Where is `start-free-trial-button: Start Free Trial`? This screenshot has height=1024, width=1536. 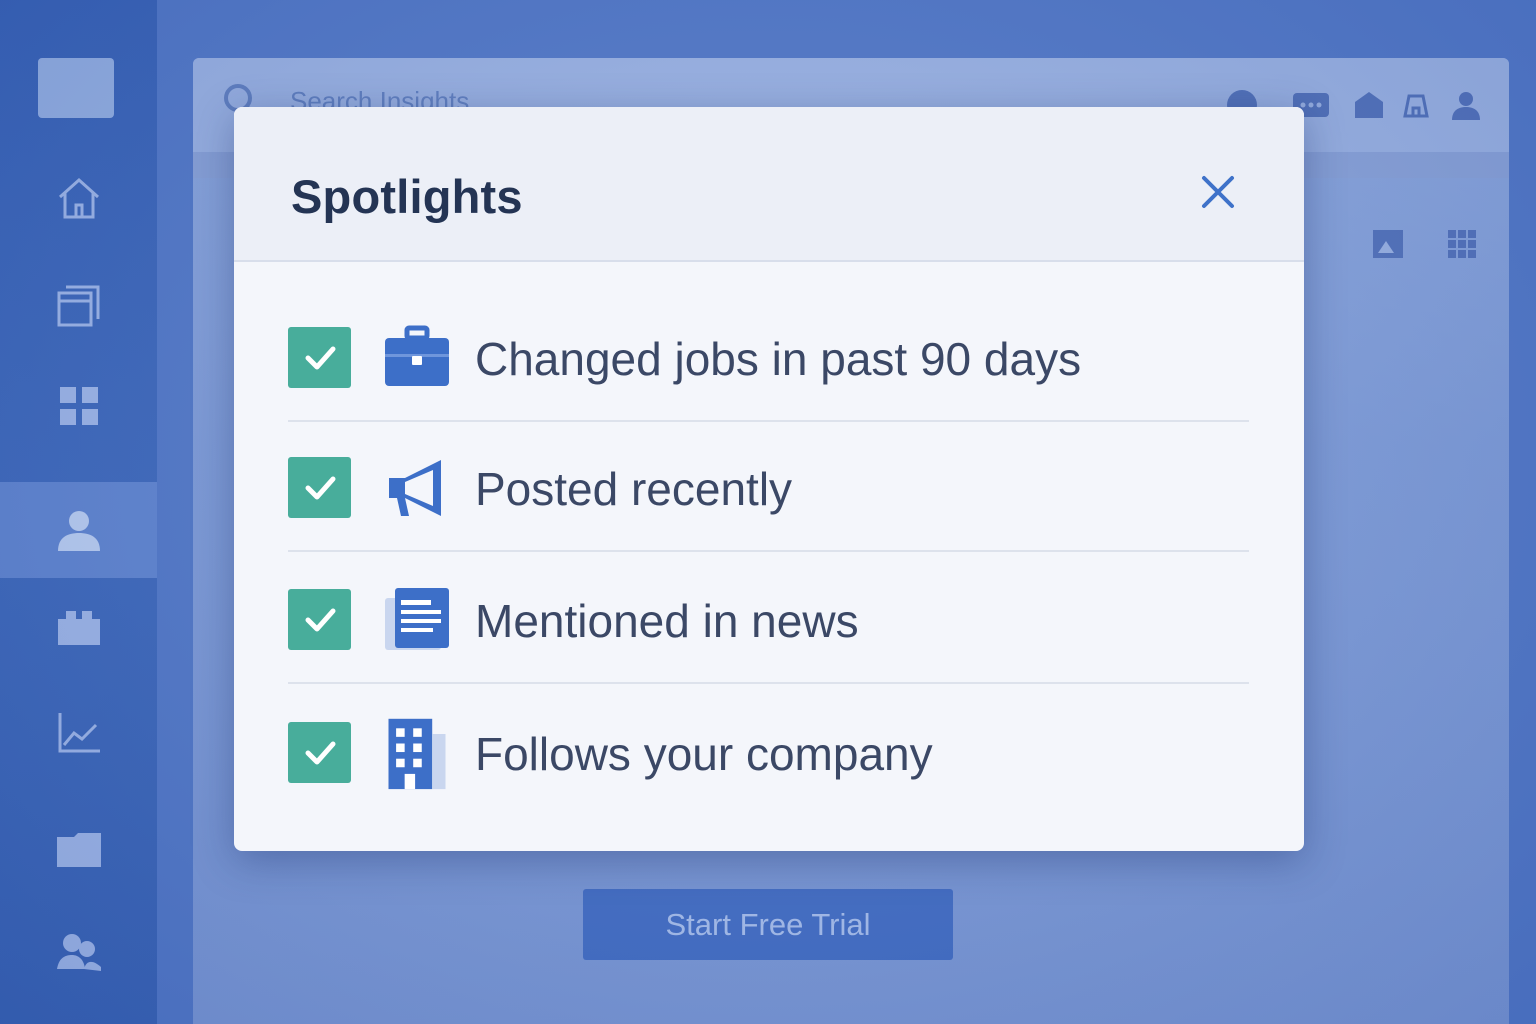
start-free-trial-button: Start Free Trial is located at coordinates (768, 924).